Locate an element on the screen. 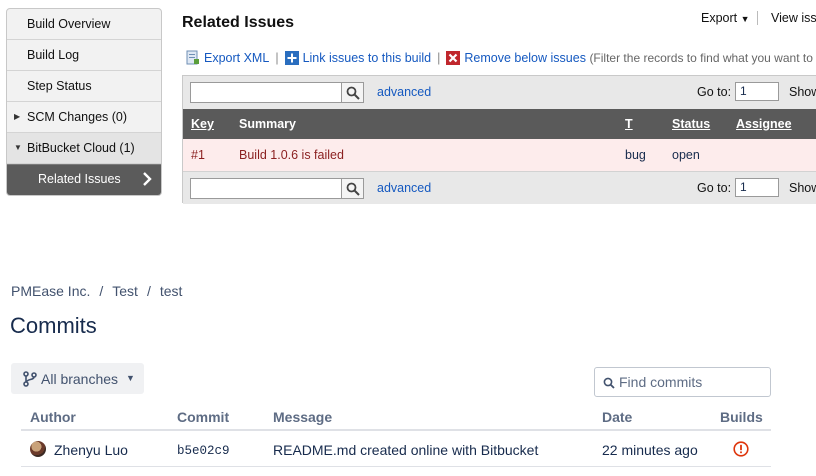  breadcrumb: PMEase Inc. / Test / test is located at coordinates (96, 291).